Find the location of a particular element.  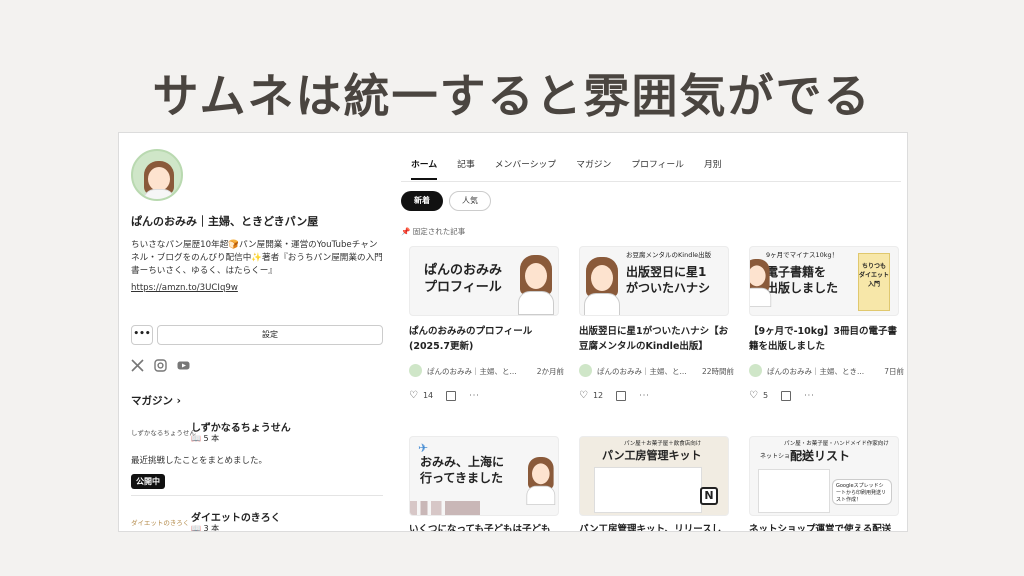

tab-divider is located at coordinates (651, 181).